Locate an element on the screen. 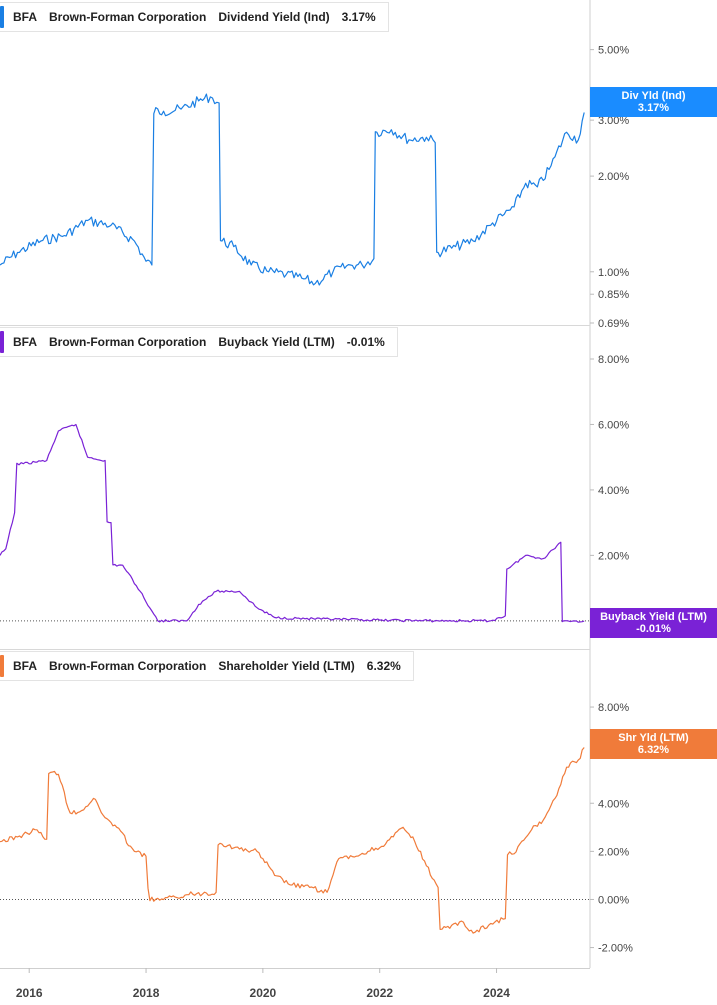 This screenshot has width=717, height=1005. y-tick-label: 1.00% is located at coordinates (613, 273).